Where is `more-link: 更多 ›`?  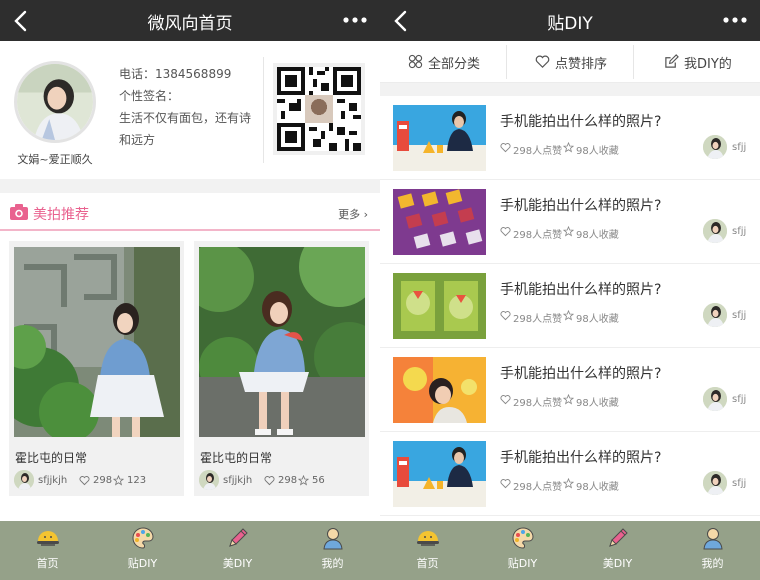 more-link: 更多 › is located at coordinates (353, 214).